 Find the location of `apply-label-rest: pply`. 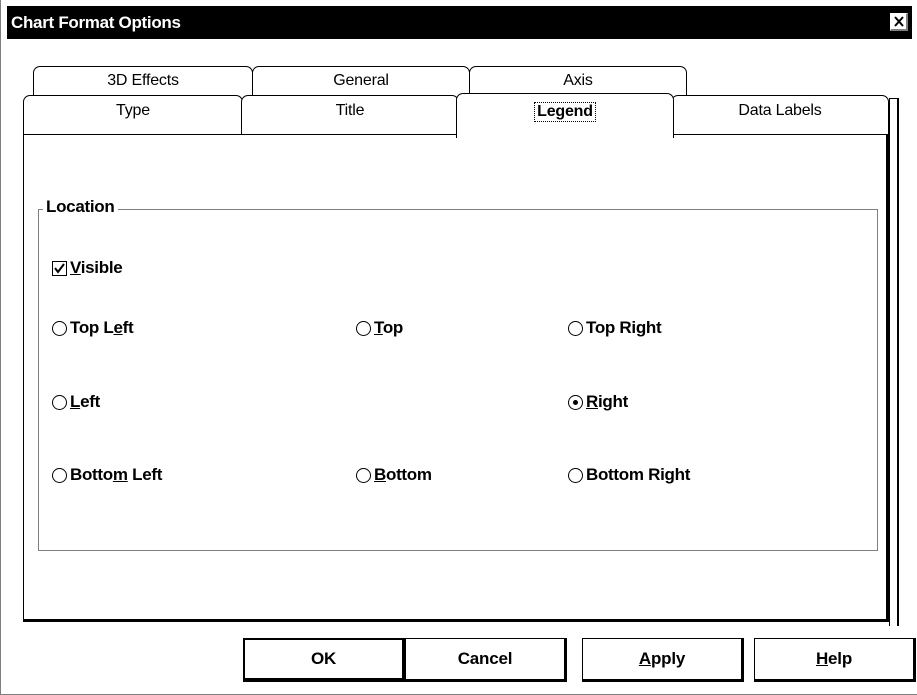

apply-label-rest: pply is located at coordinates (668, 658).